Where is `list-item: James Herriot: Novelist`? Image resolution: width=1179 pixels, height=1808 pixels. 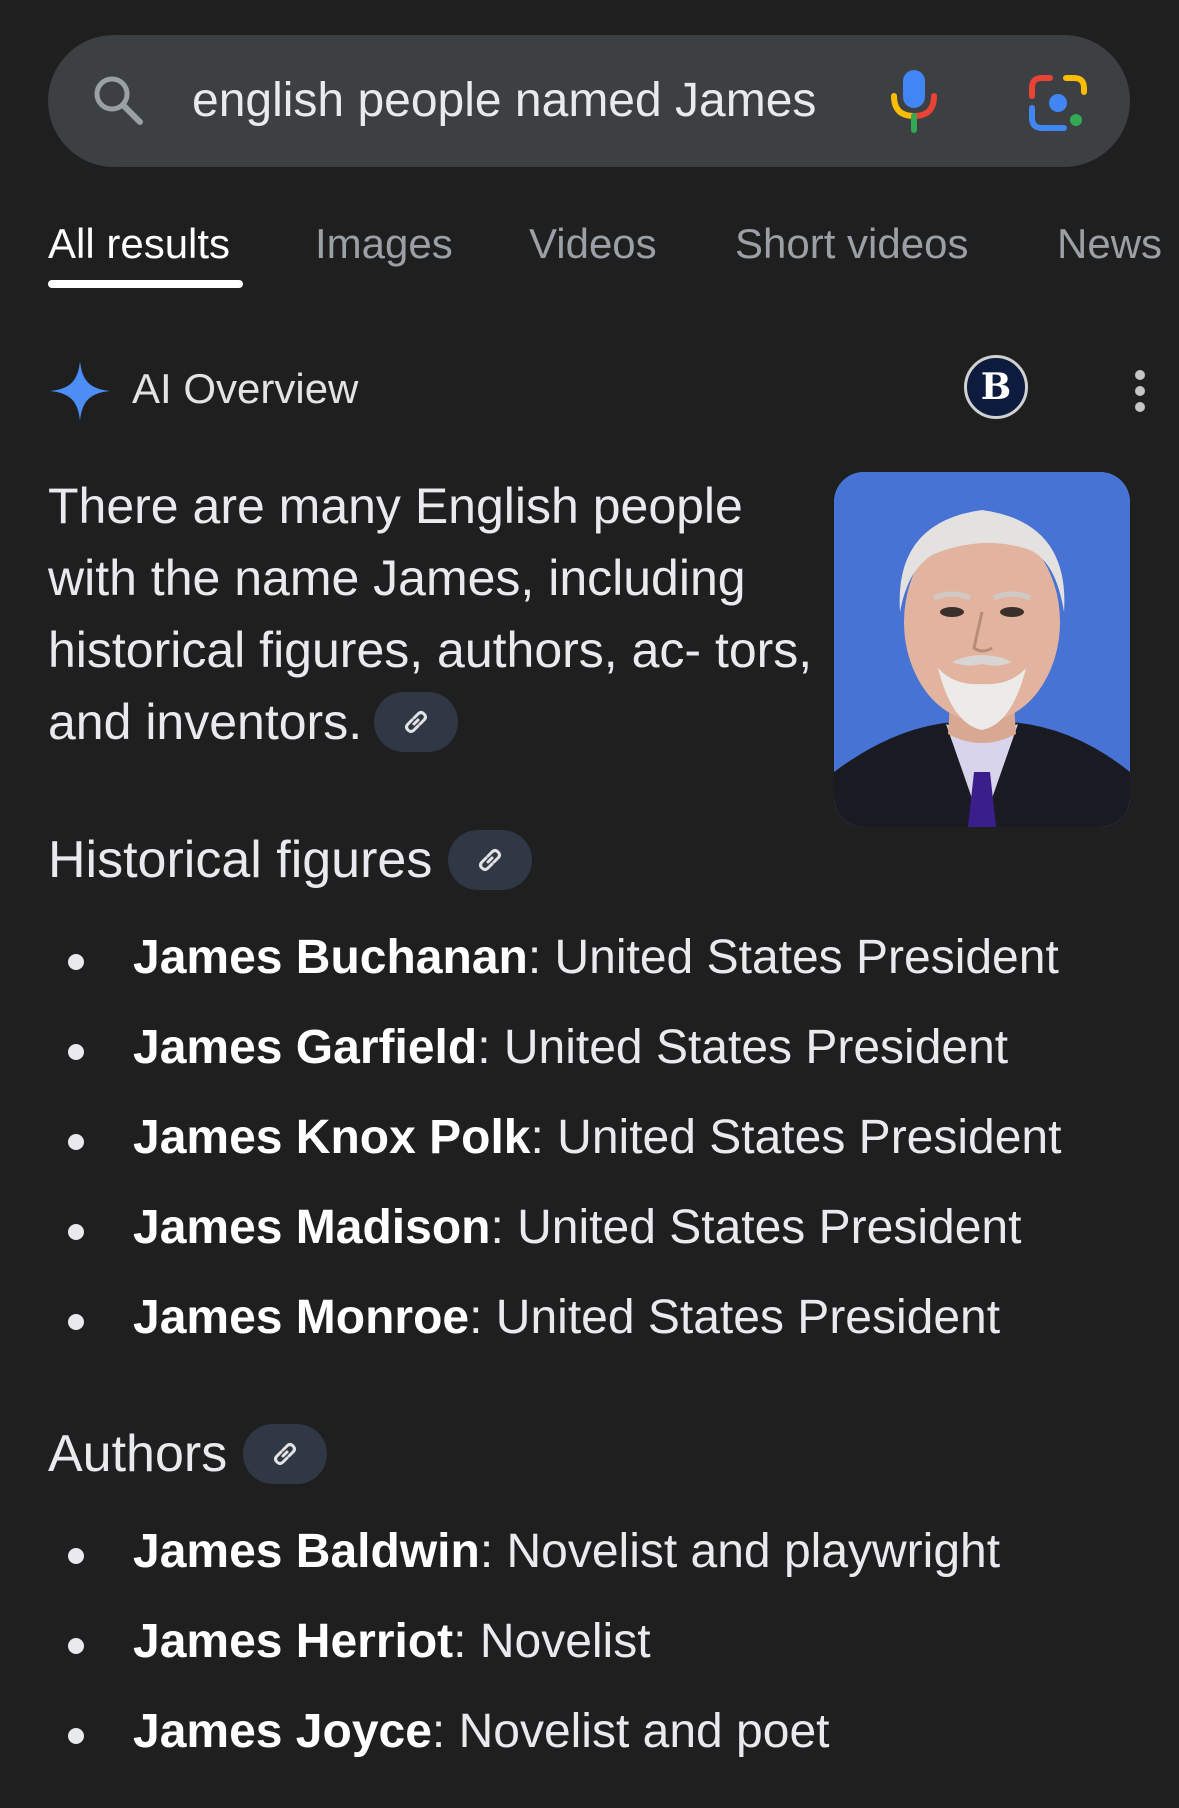 list-item: James Herriot: Novelist is located at coordinates (589, 1644).